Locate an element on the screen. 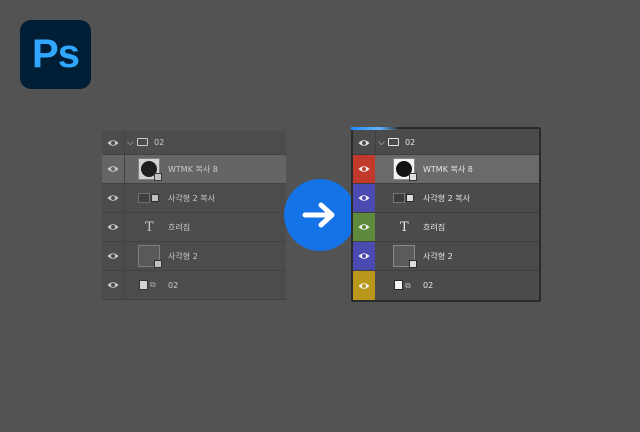 The width and height of the screenshot is (640, 432). photoshop-logo: Ps is located at coordinates (55, 54).